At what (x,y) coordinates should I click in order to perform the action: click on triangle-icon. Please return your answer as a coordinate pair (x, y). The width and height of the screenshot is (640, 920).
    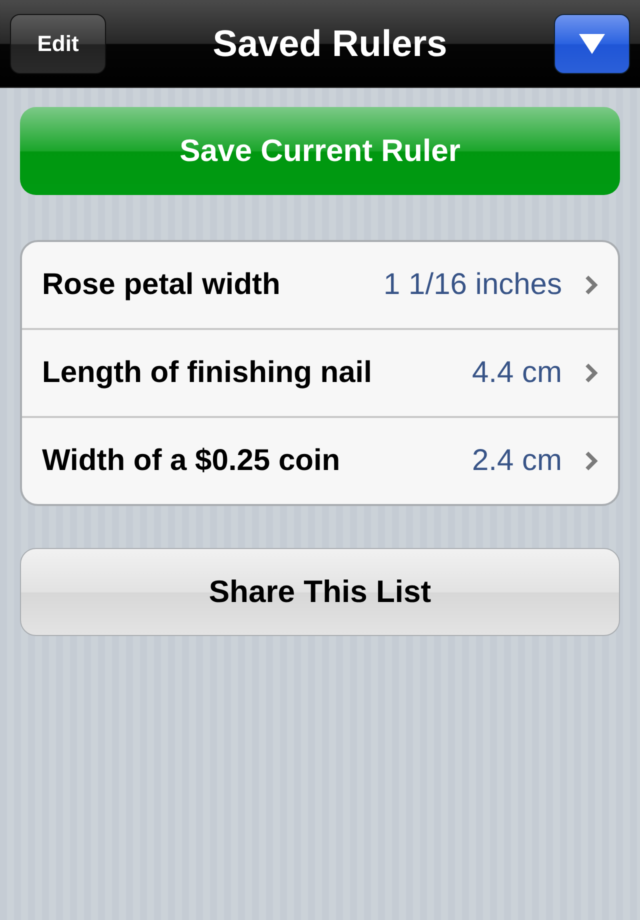
    Looking at the image, I should click on (592, 43).